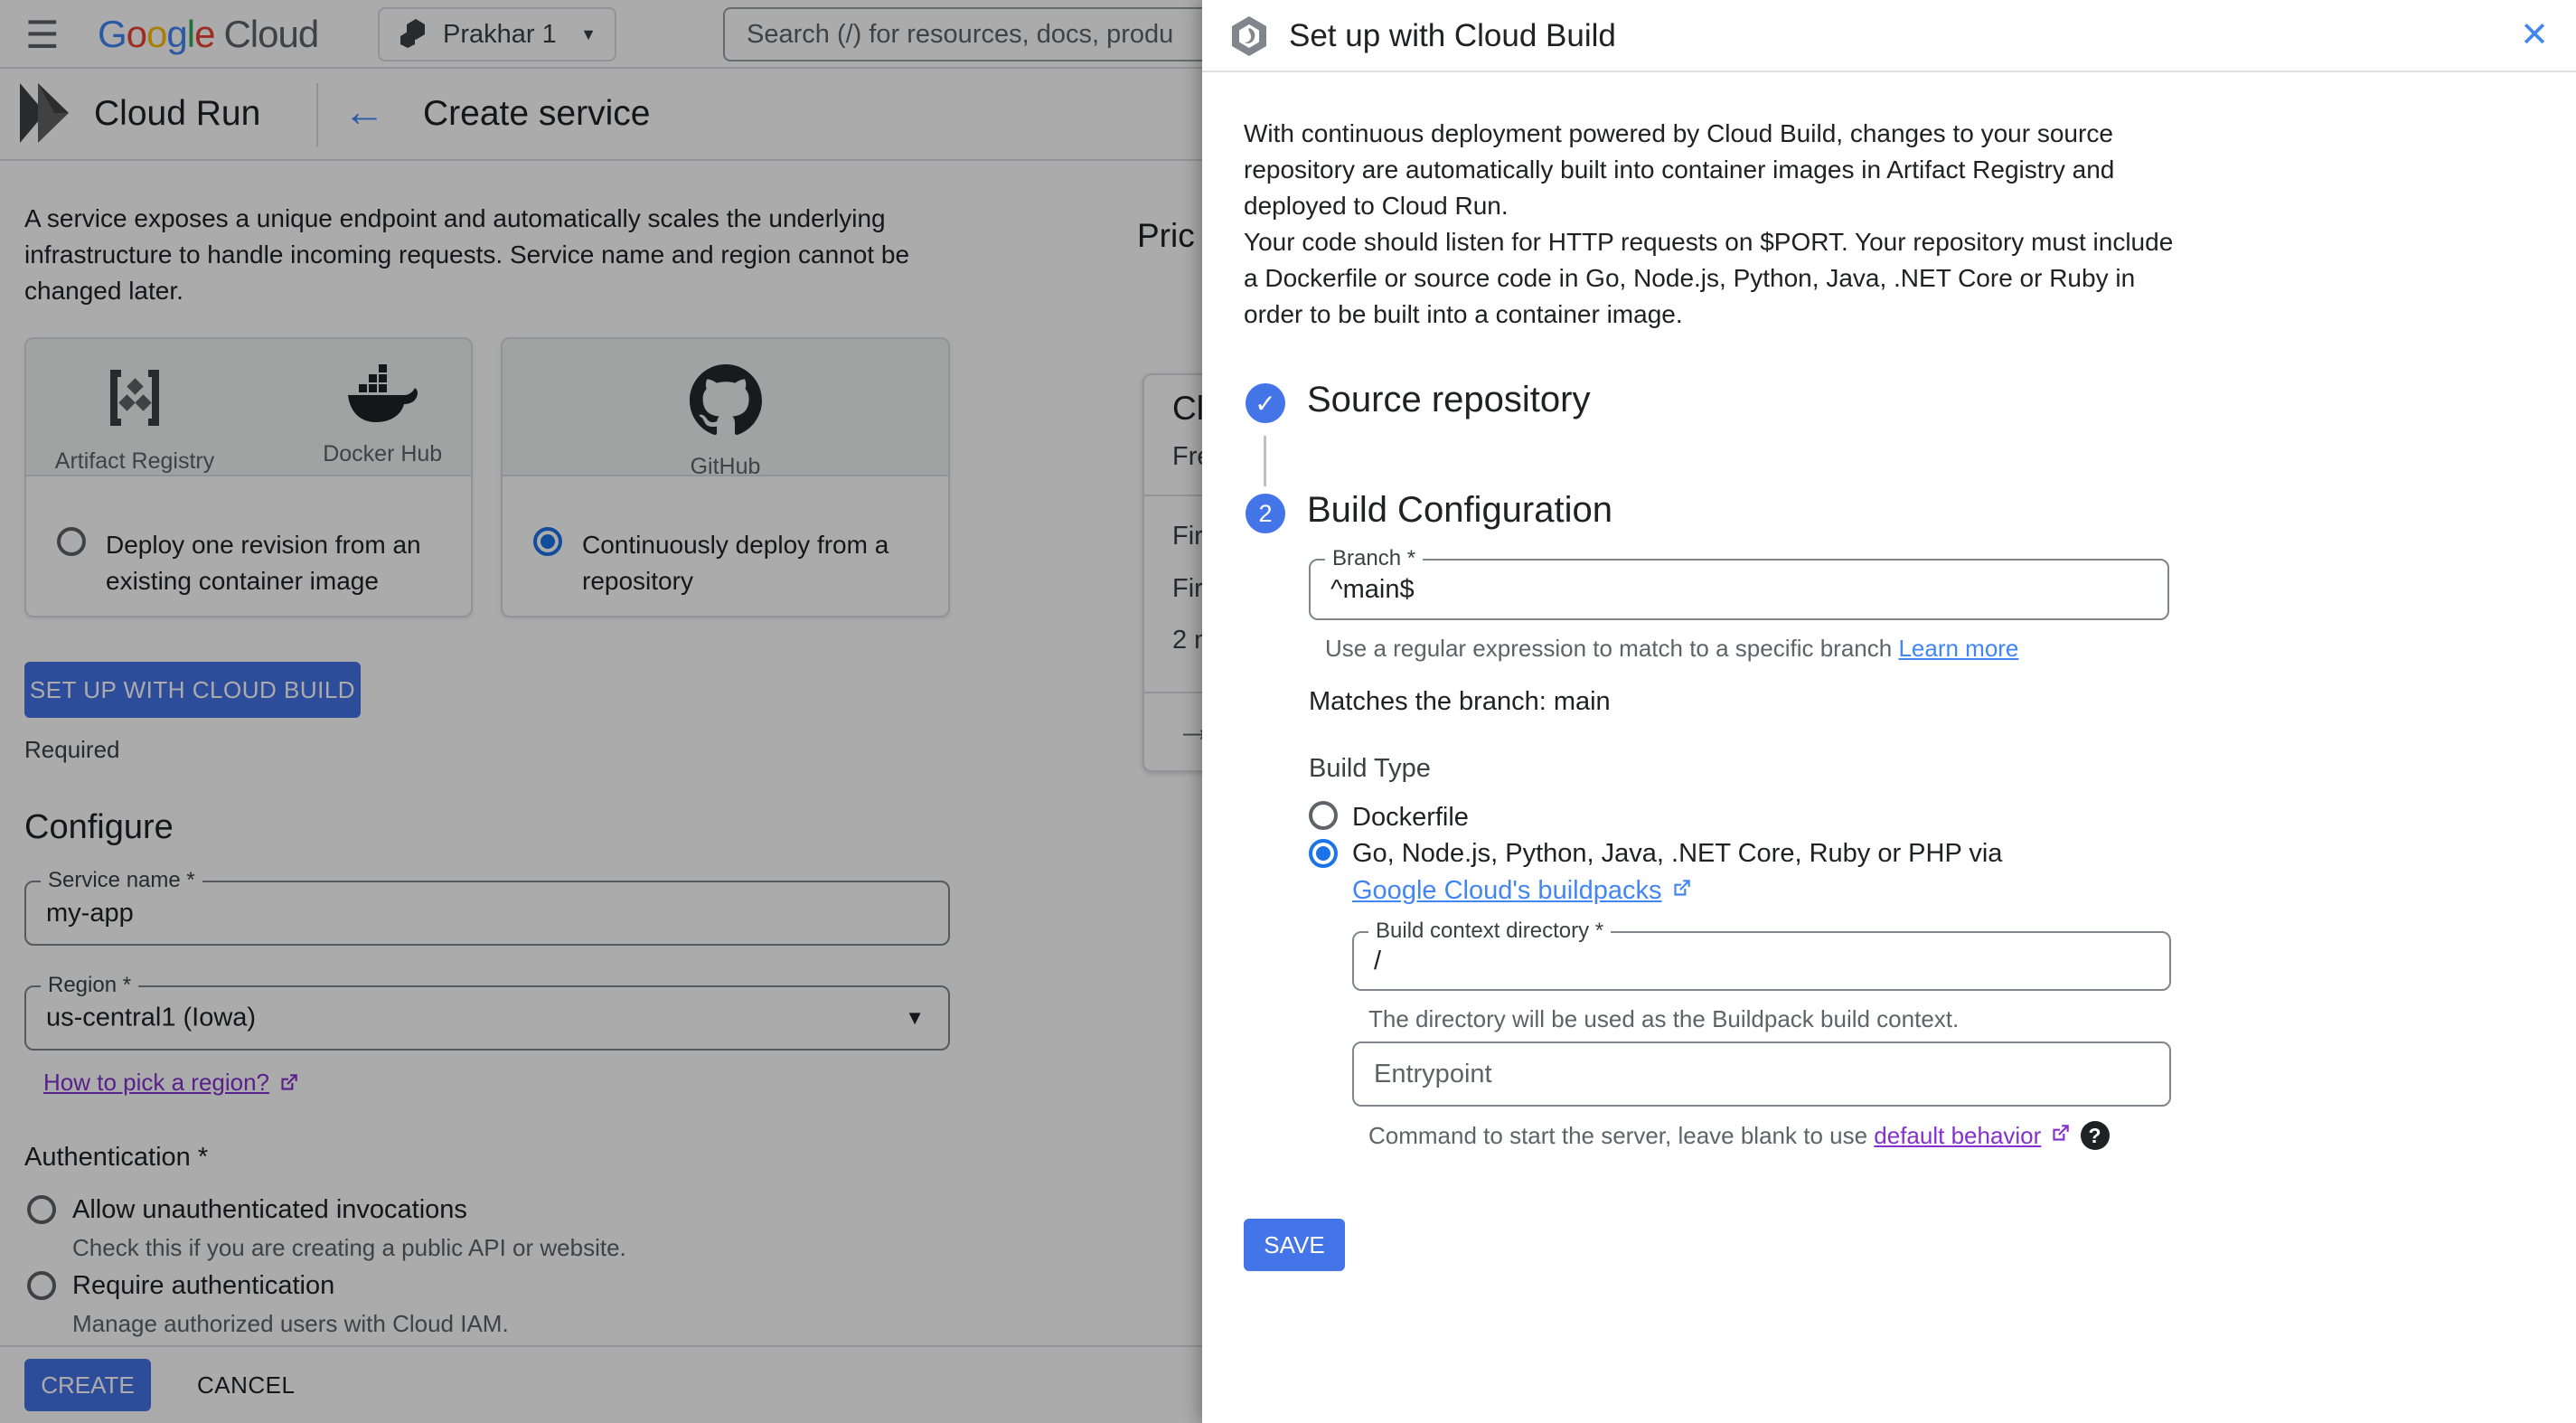 The image size is (2576, 1423). Describe the element at coordinates (1889, 36) in the screenshot. I see `panel-header: Set up with Cloud Build ✕` at that location.